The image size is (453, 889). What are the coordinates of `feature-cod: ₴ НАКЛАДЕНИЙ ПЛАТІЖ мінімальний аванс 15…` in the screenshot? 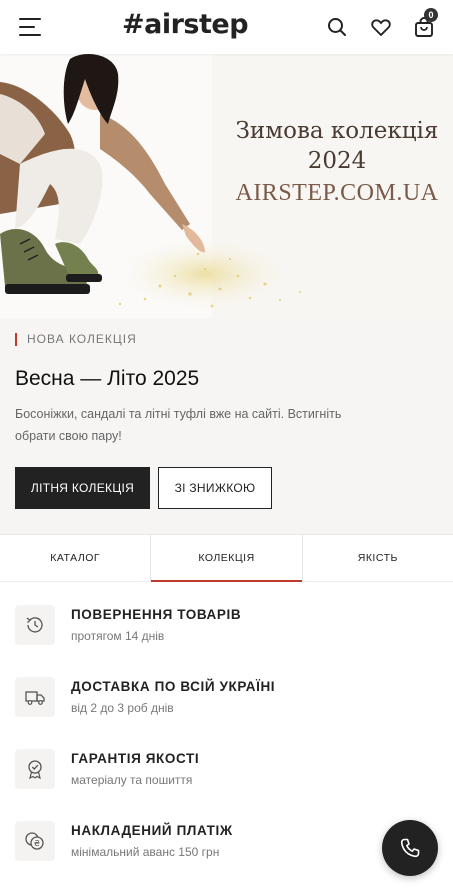 It's located at (225, 845).